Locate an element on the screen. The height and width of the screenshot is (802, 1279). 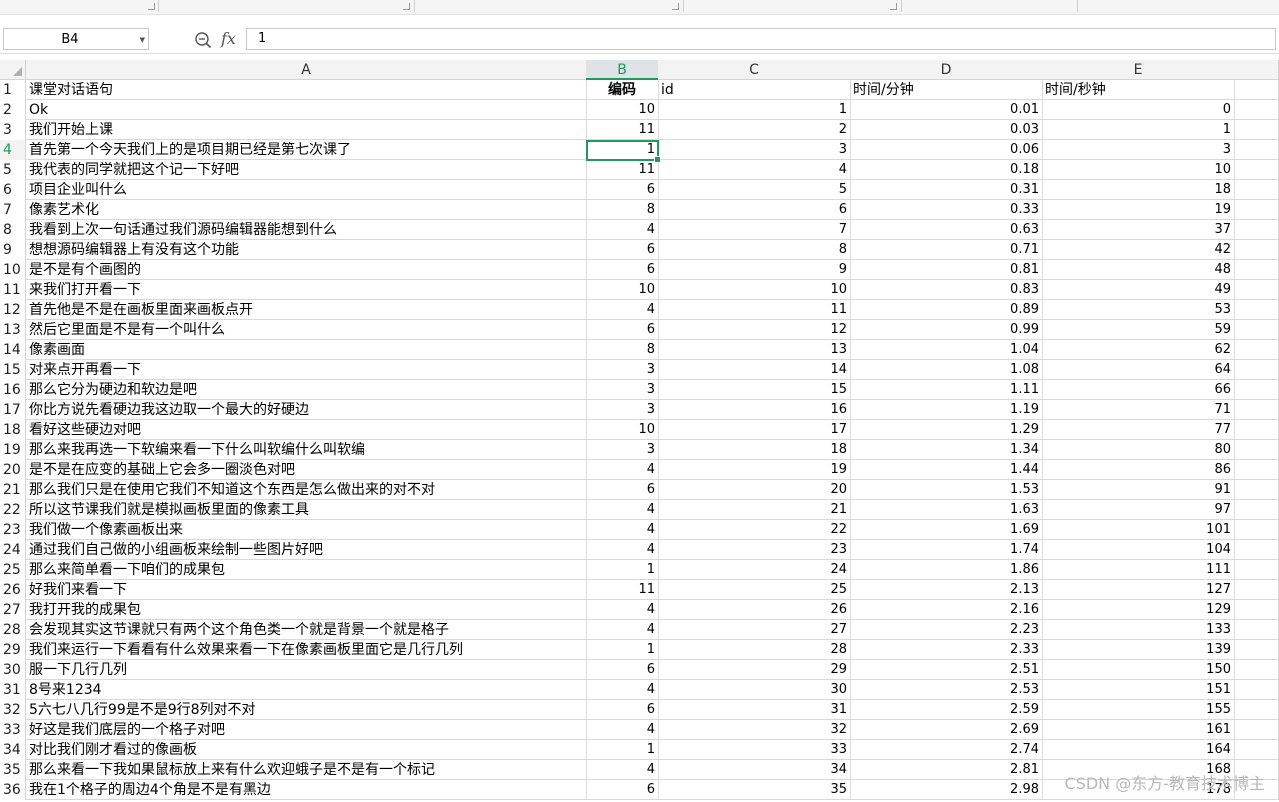
row-header: 22 is located at coordinates (13, 510).